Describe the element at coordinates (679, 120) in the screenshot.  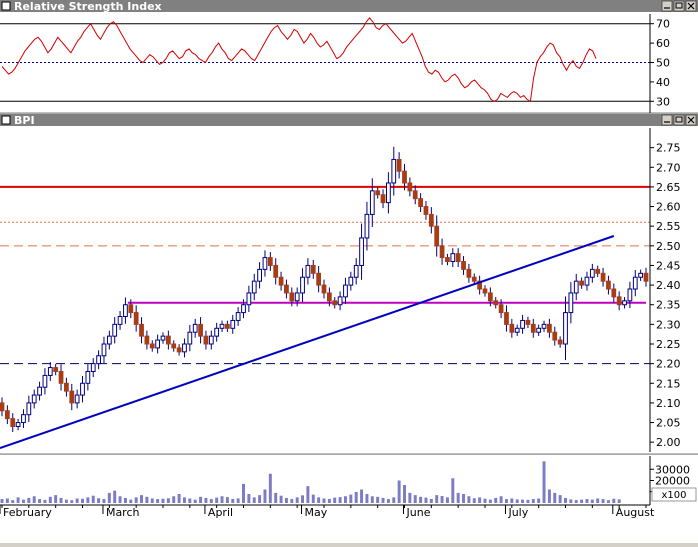
I see `price-window-controls` at that location.